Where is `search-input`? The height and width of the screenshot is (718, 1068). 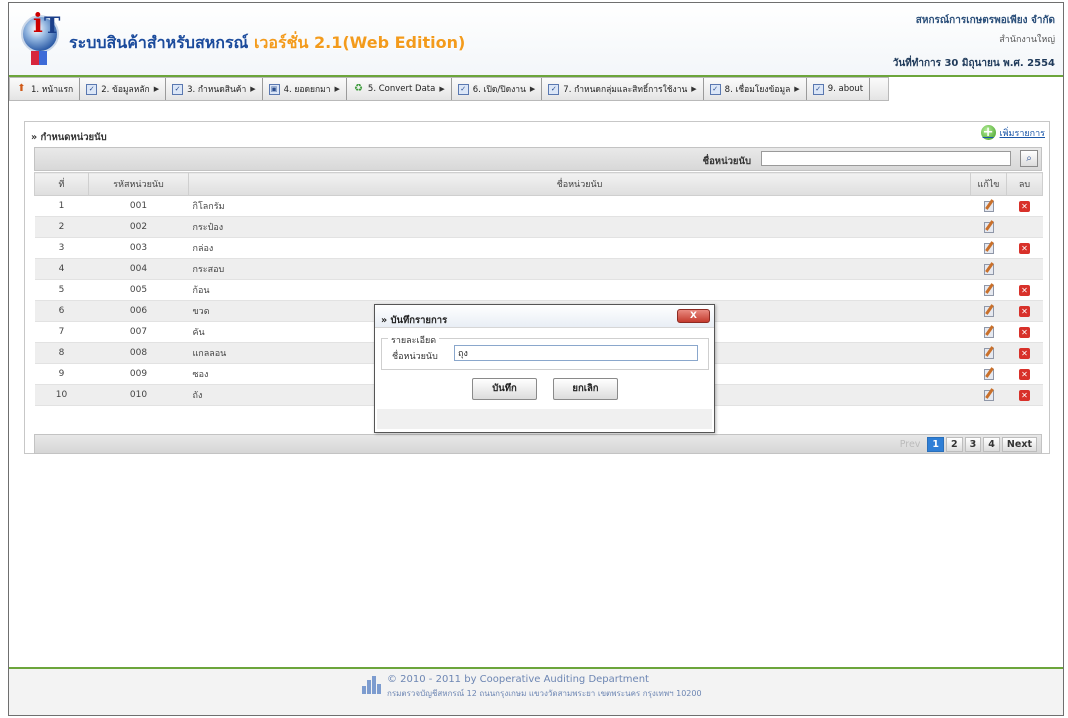 search-input is located at coordinates (886, 158).